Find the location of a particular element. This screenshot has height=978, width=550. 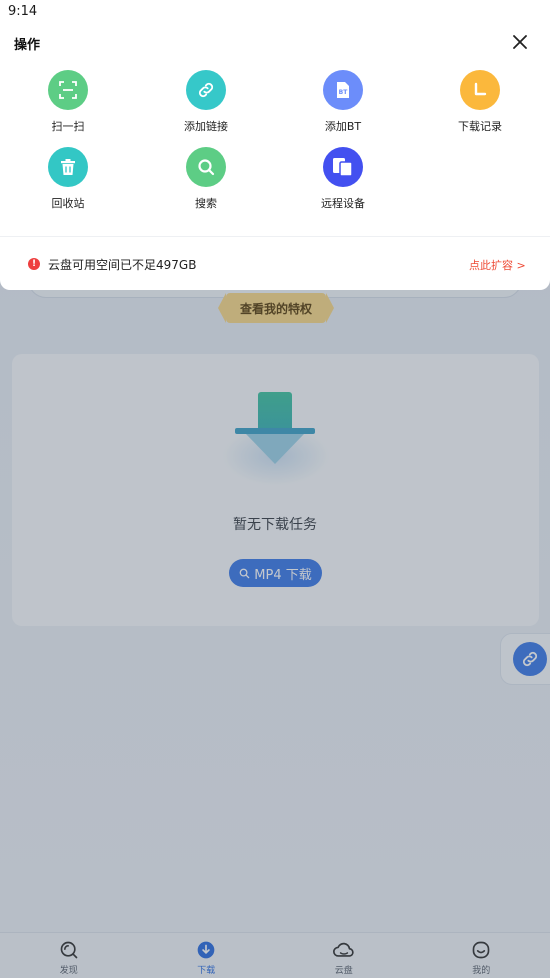

sheet-divider is located at coordinates (275, 236).